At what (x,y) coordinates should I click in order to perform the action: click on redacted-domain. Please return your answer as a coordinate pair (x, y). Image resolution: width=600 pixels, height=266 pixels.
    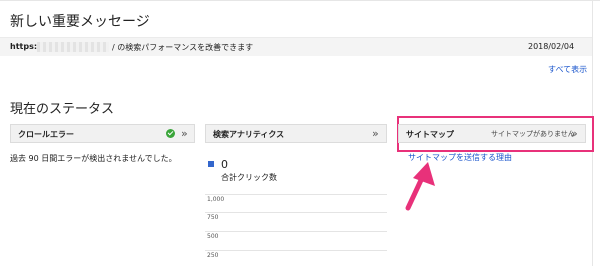
    Looking at the image, I should click on (73, 47).